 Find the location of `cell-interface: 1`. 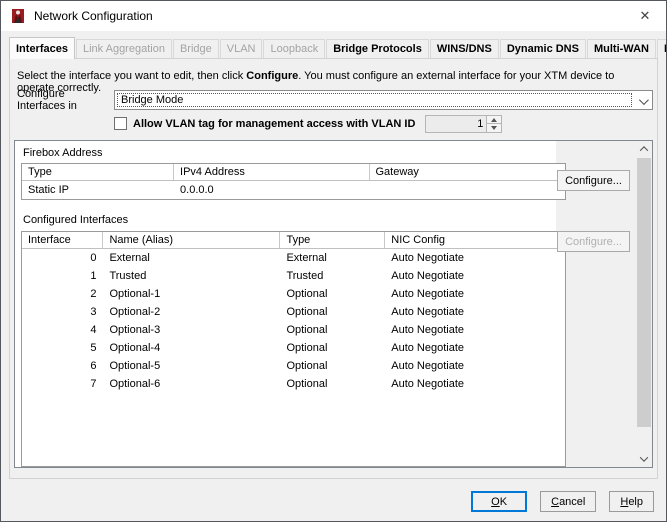

cell-interface: 1 is located at coordinates (93, 276).